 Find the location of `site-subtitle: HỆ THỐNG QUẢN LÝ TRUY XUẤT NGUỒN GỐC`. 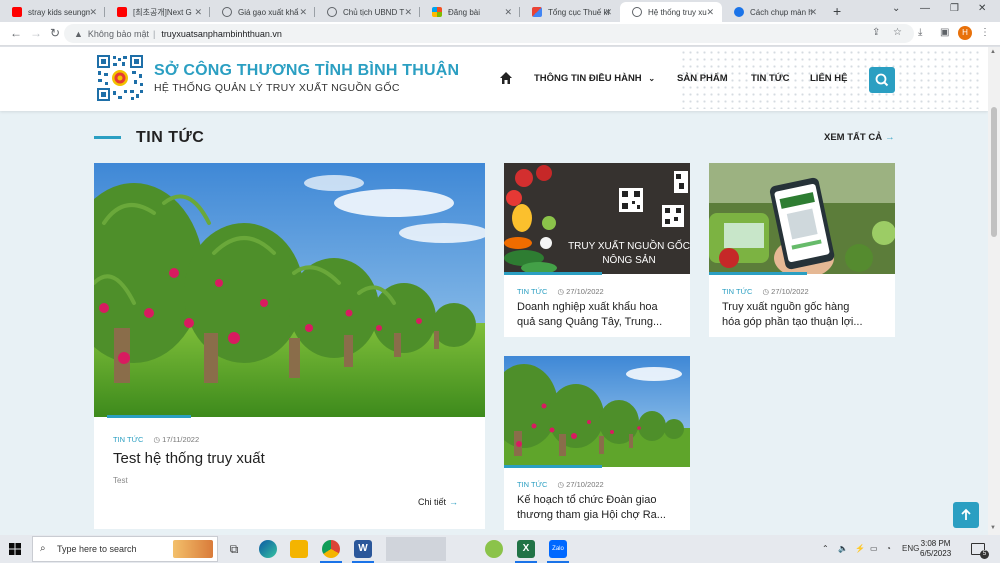

site-subtitle: HỆ THỐNG QUẢN LÝ TRUY XUẤT NGUỒN GỐC is located at coordinates (277, 88).